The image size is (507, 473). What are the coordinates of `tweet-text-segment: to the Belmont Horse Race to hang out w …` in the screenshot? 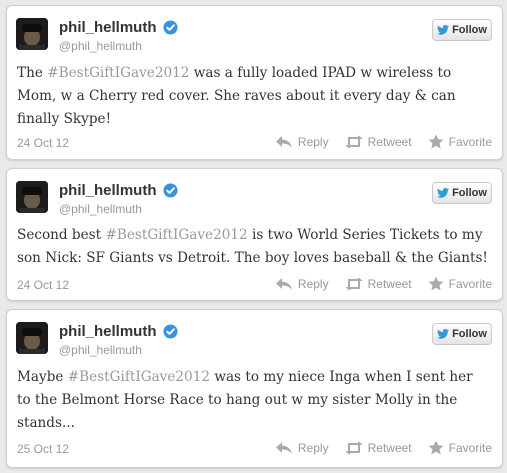 It's located at (237, 400).